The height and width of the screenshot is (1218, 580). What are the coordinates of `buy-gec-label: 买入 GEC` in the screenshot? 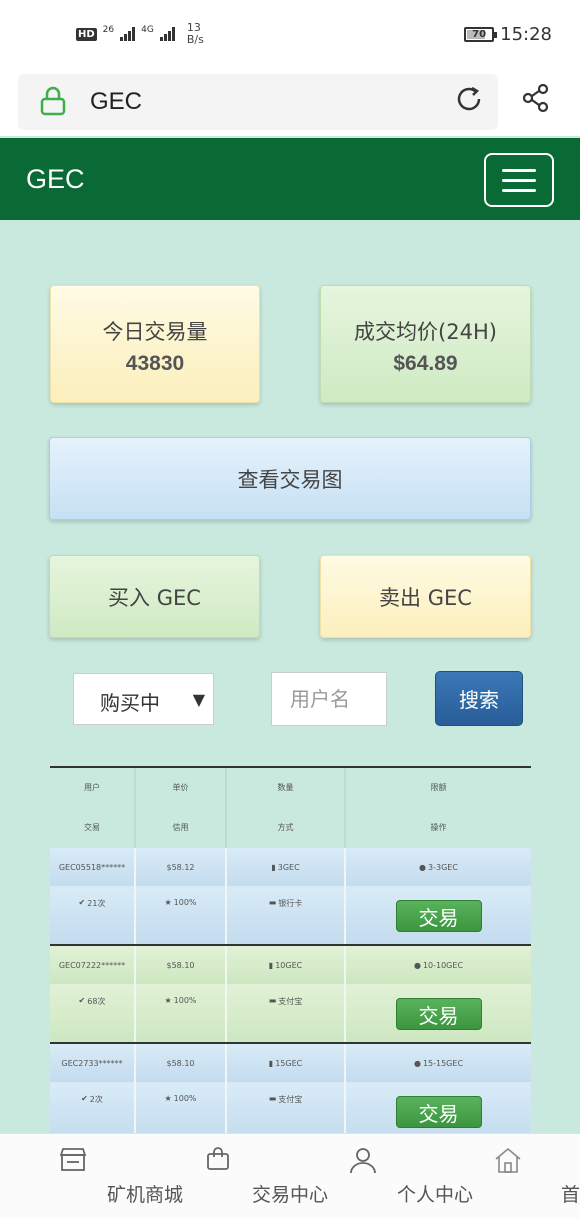 It's located at (154, 597).